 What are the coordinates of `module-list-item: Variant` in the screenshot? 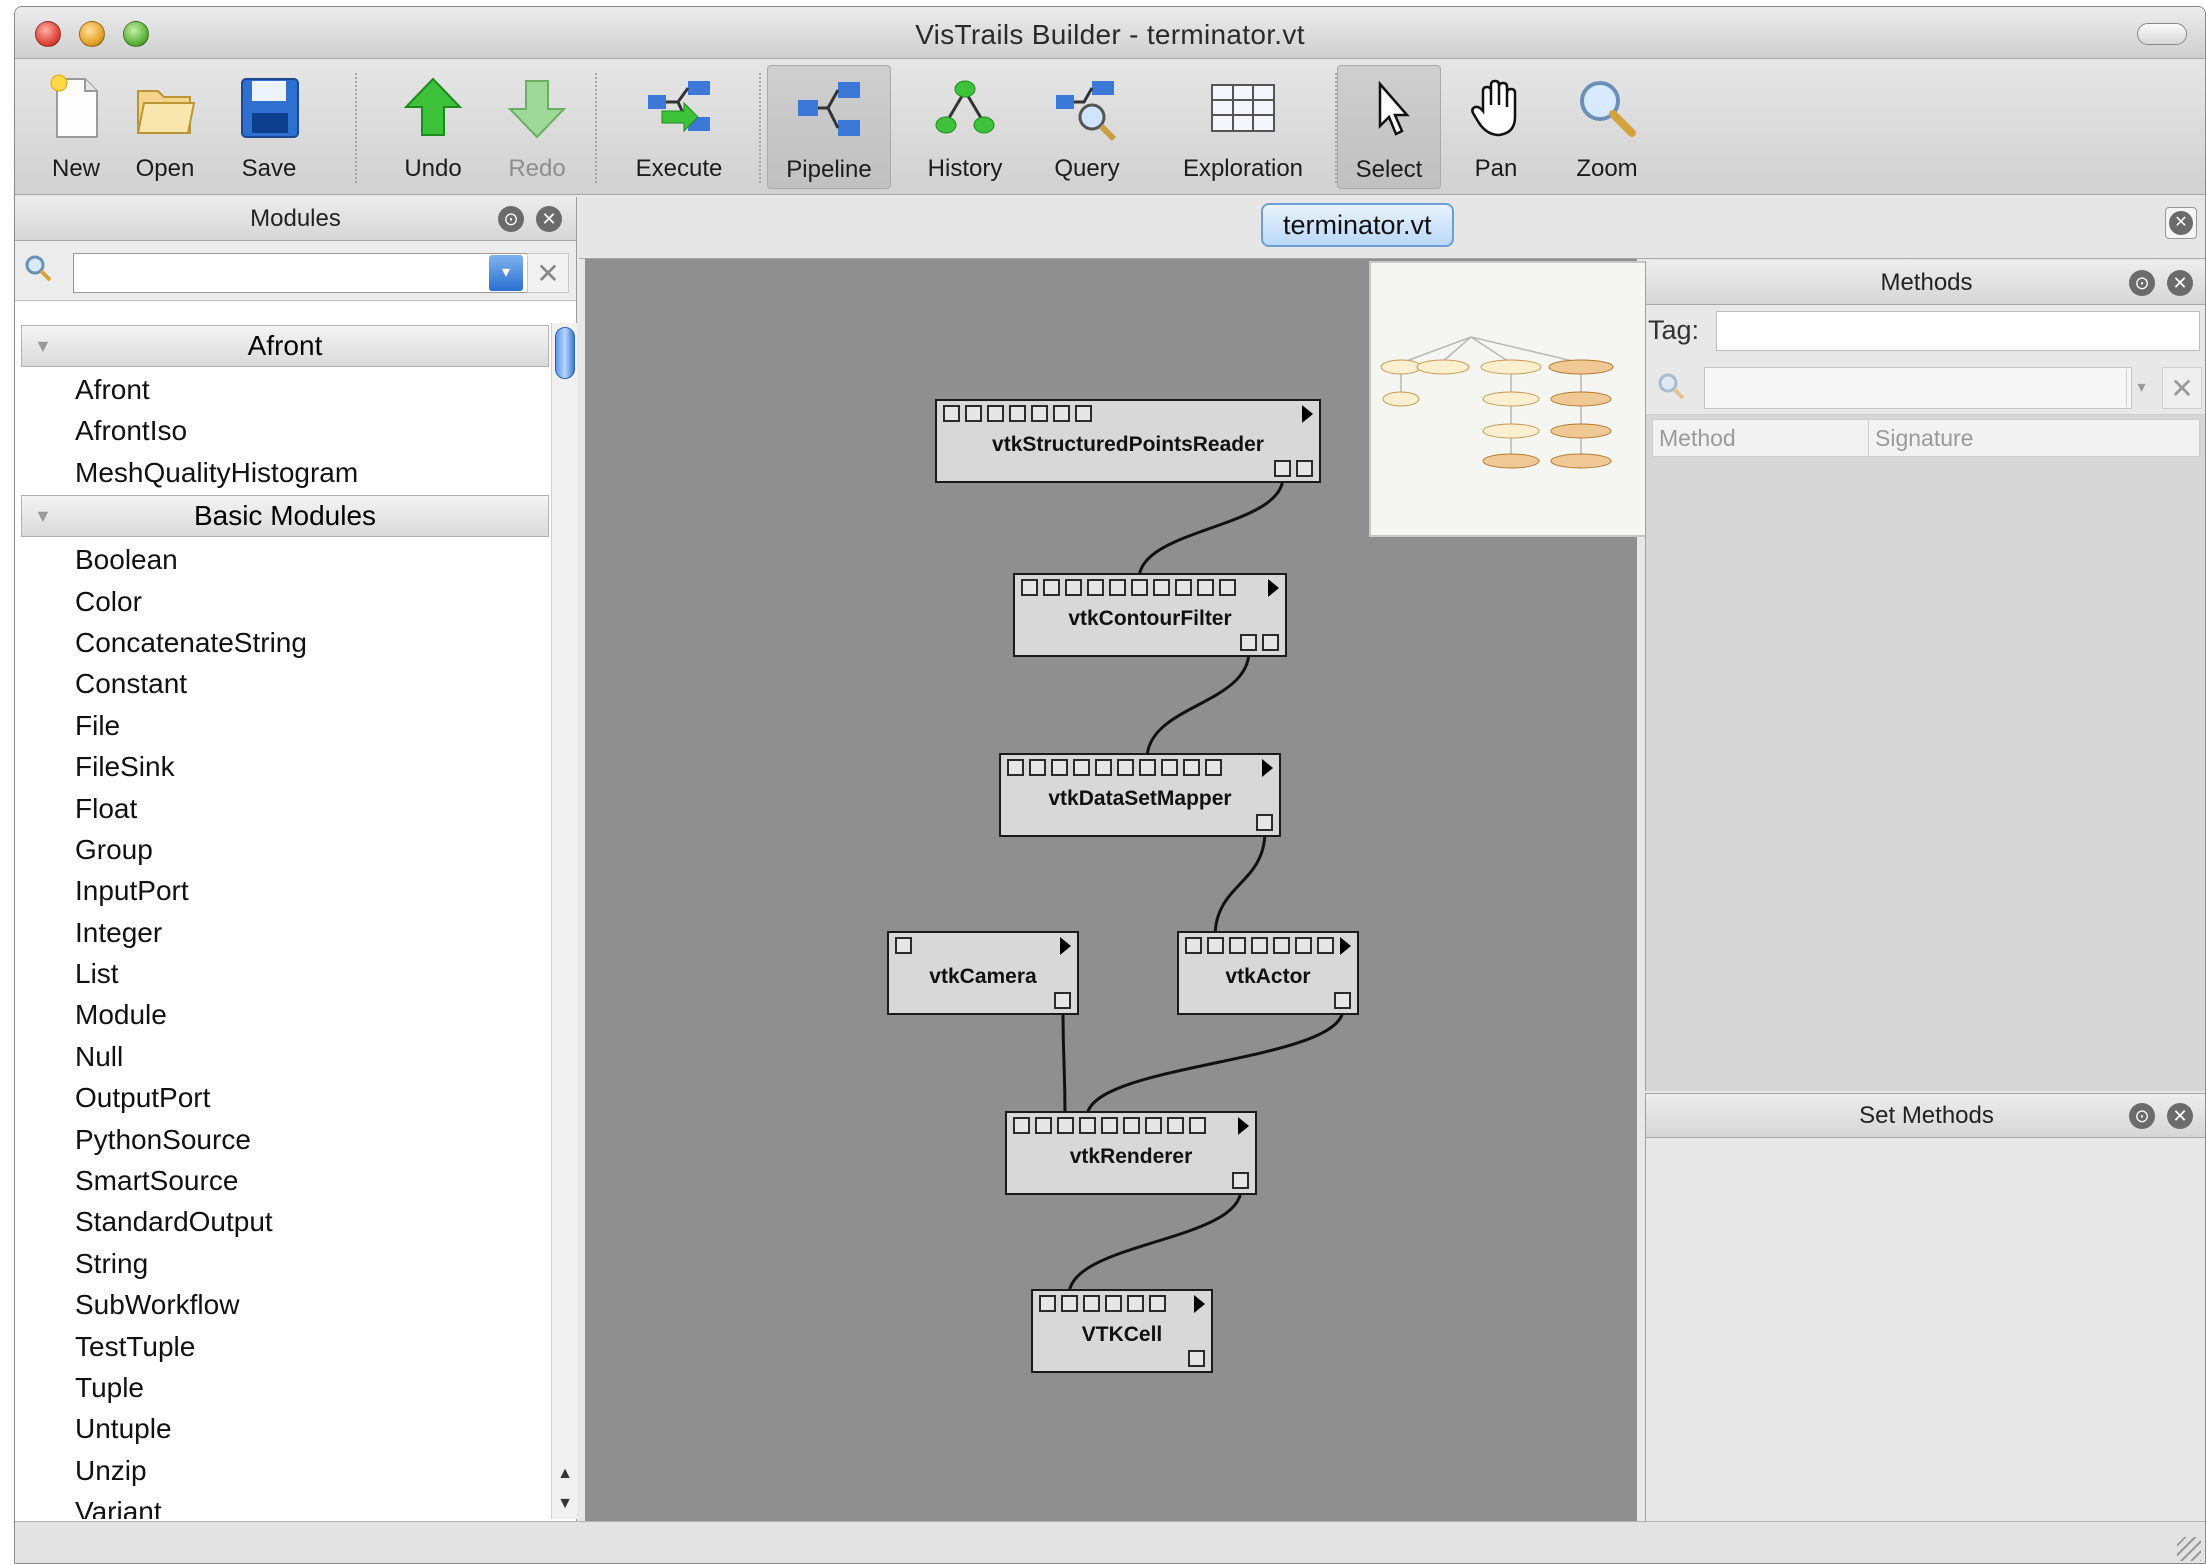 It's located at (285, 1505).